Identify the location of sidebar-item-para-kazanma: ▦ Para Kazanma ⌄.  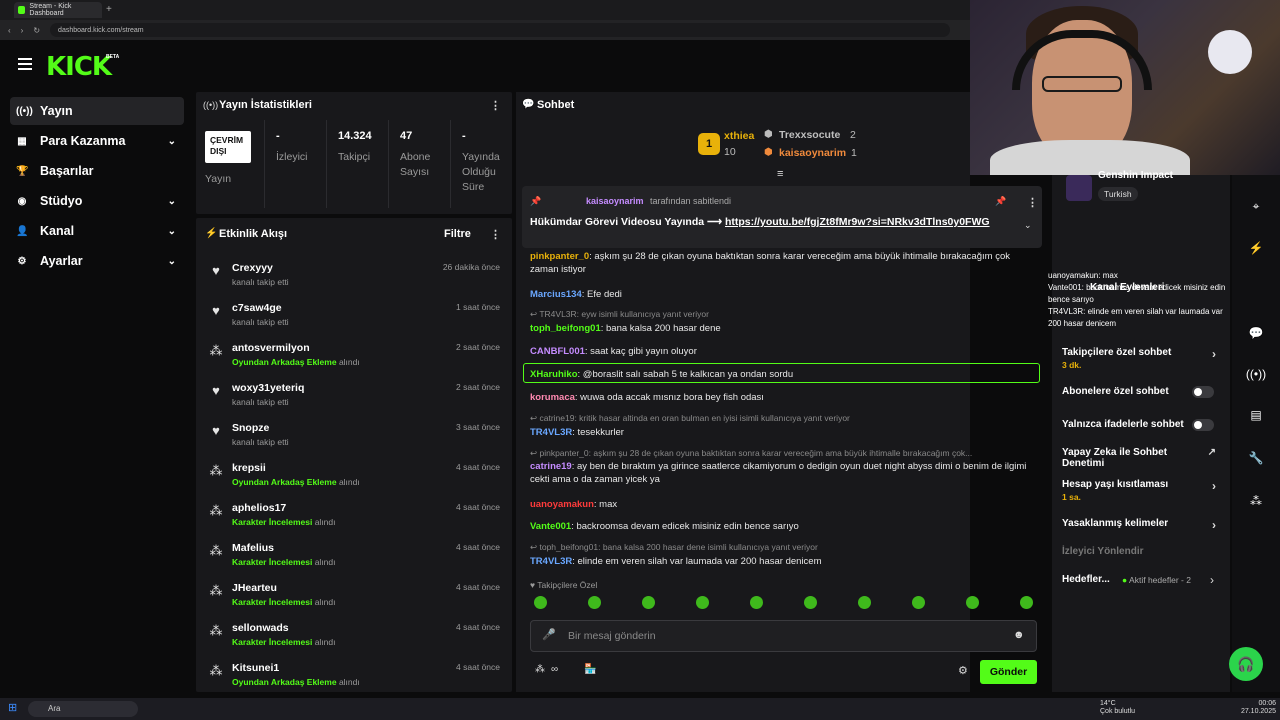
(97, 141).